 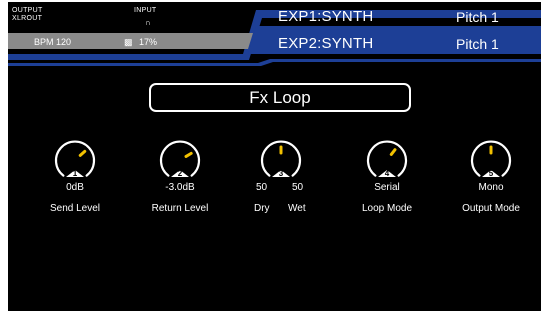 I want to click on tuner-icon: ▩, so click(x=128, y=42).